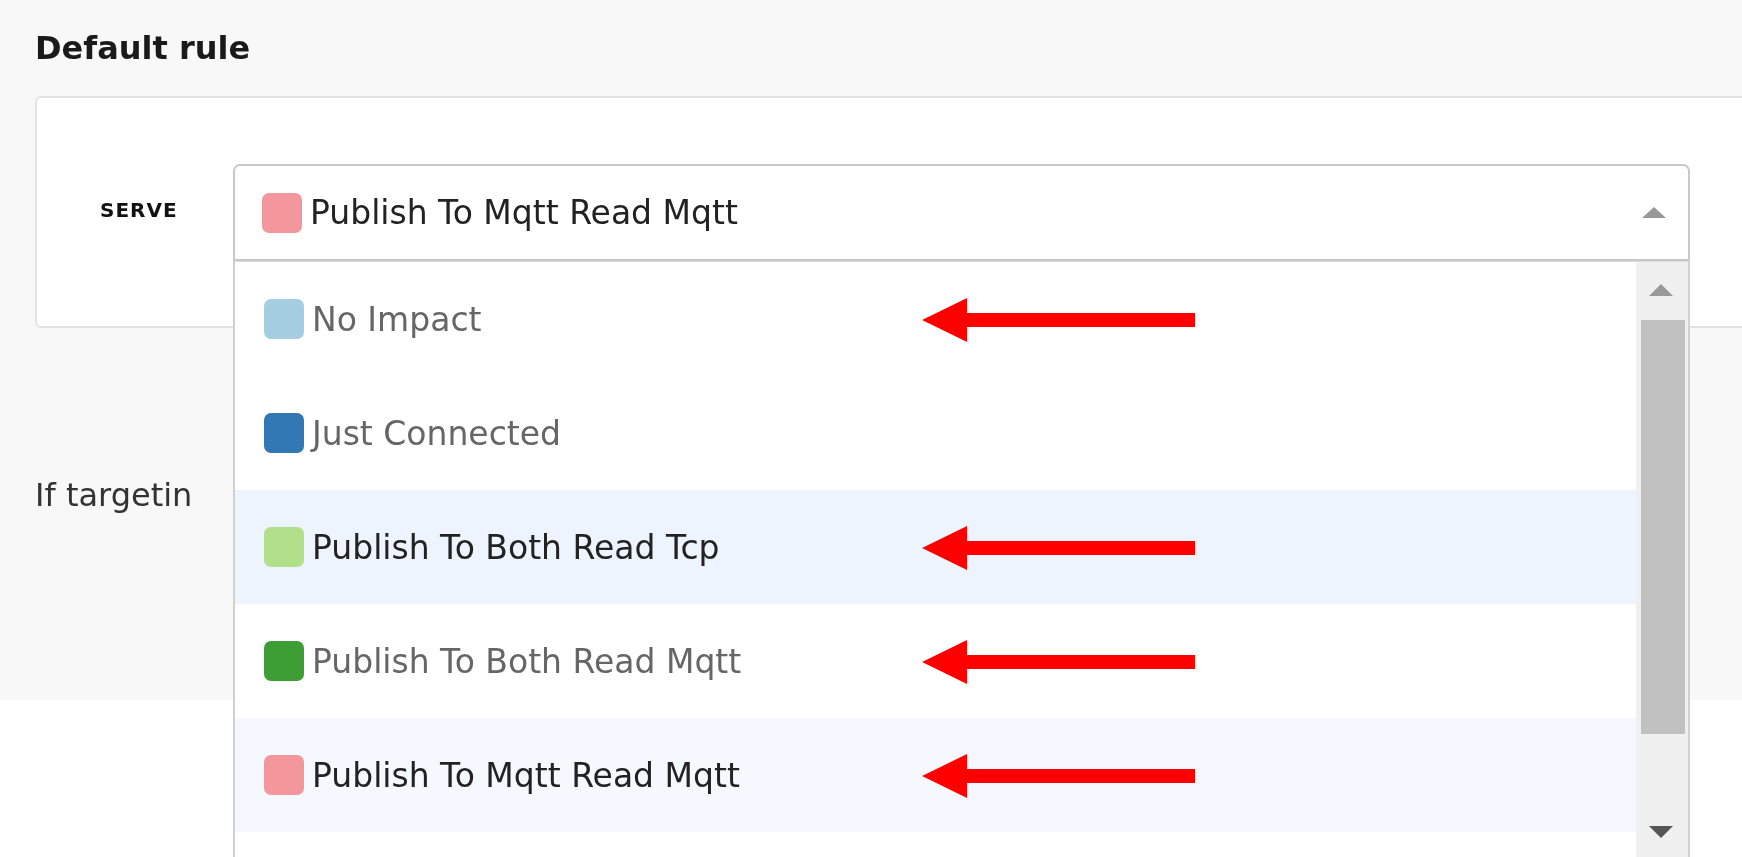 This screenshot has height=857, width=1742. What do you see at coordinates (935, 547) in the screenshot?
I see `dropdown-option: Publish To Both Read Tcp` at bounding box center [935, 547].